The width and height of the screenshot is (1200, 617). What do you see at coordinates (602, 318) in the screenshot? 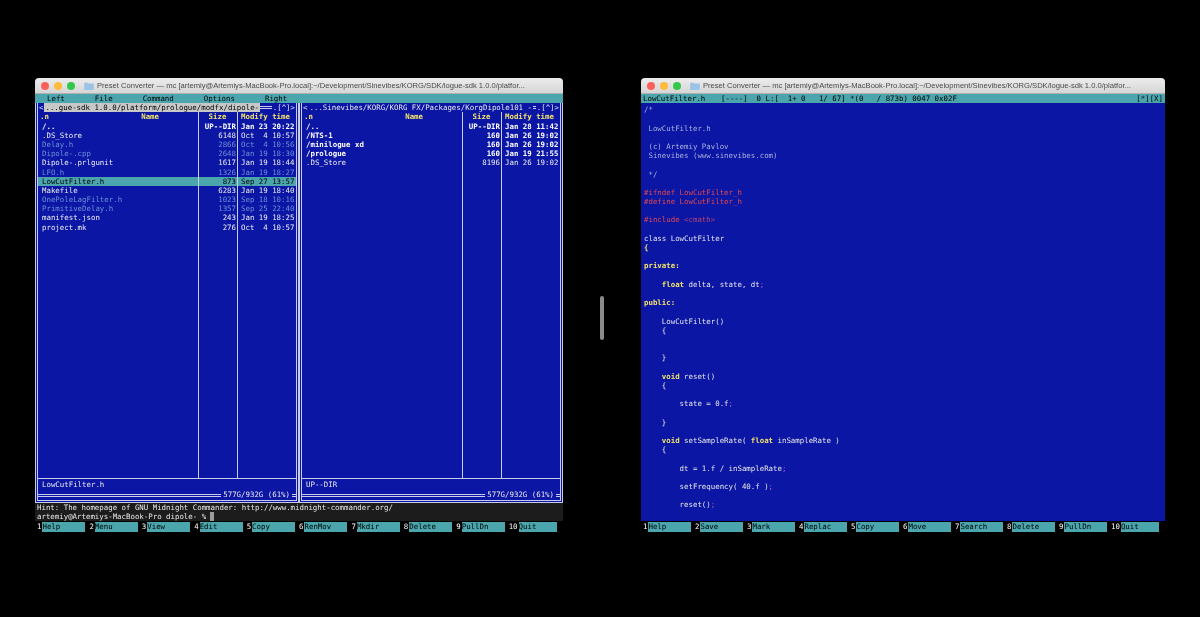
I see `split-handle` at bounding box center [602, 318].